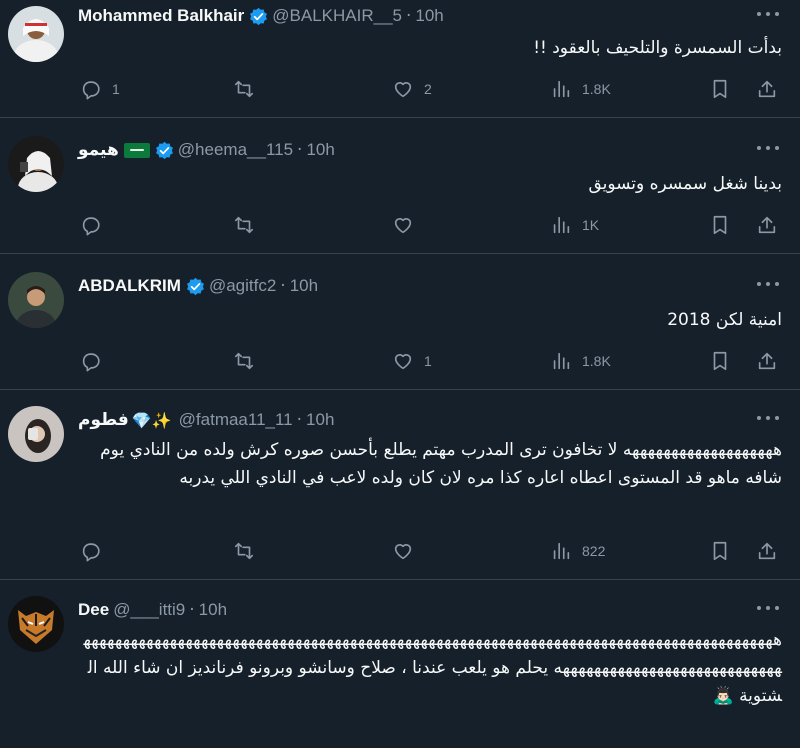 This screenshot has width=800, height=748. I want to click on reply-button: 1, so click(100, 89).